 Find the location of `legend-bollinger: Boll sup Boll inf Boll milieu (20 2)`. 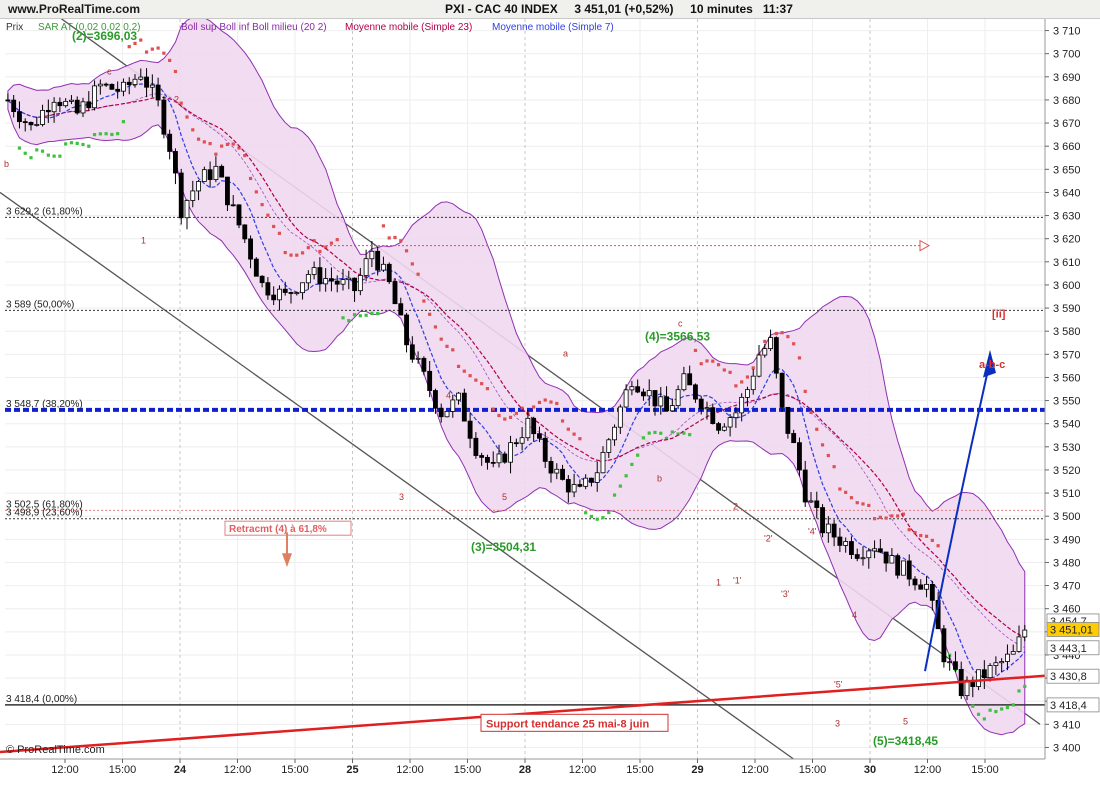

legend-bollinger: Boll sup Boll inf Boll milieu (20 2) is located at coordinates (254, 27).